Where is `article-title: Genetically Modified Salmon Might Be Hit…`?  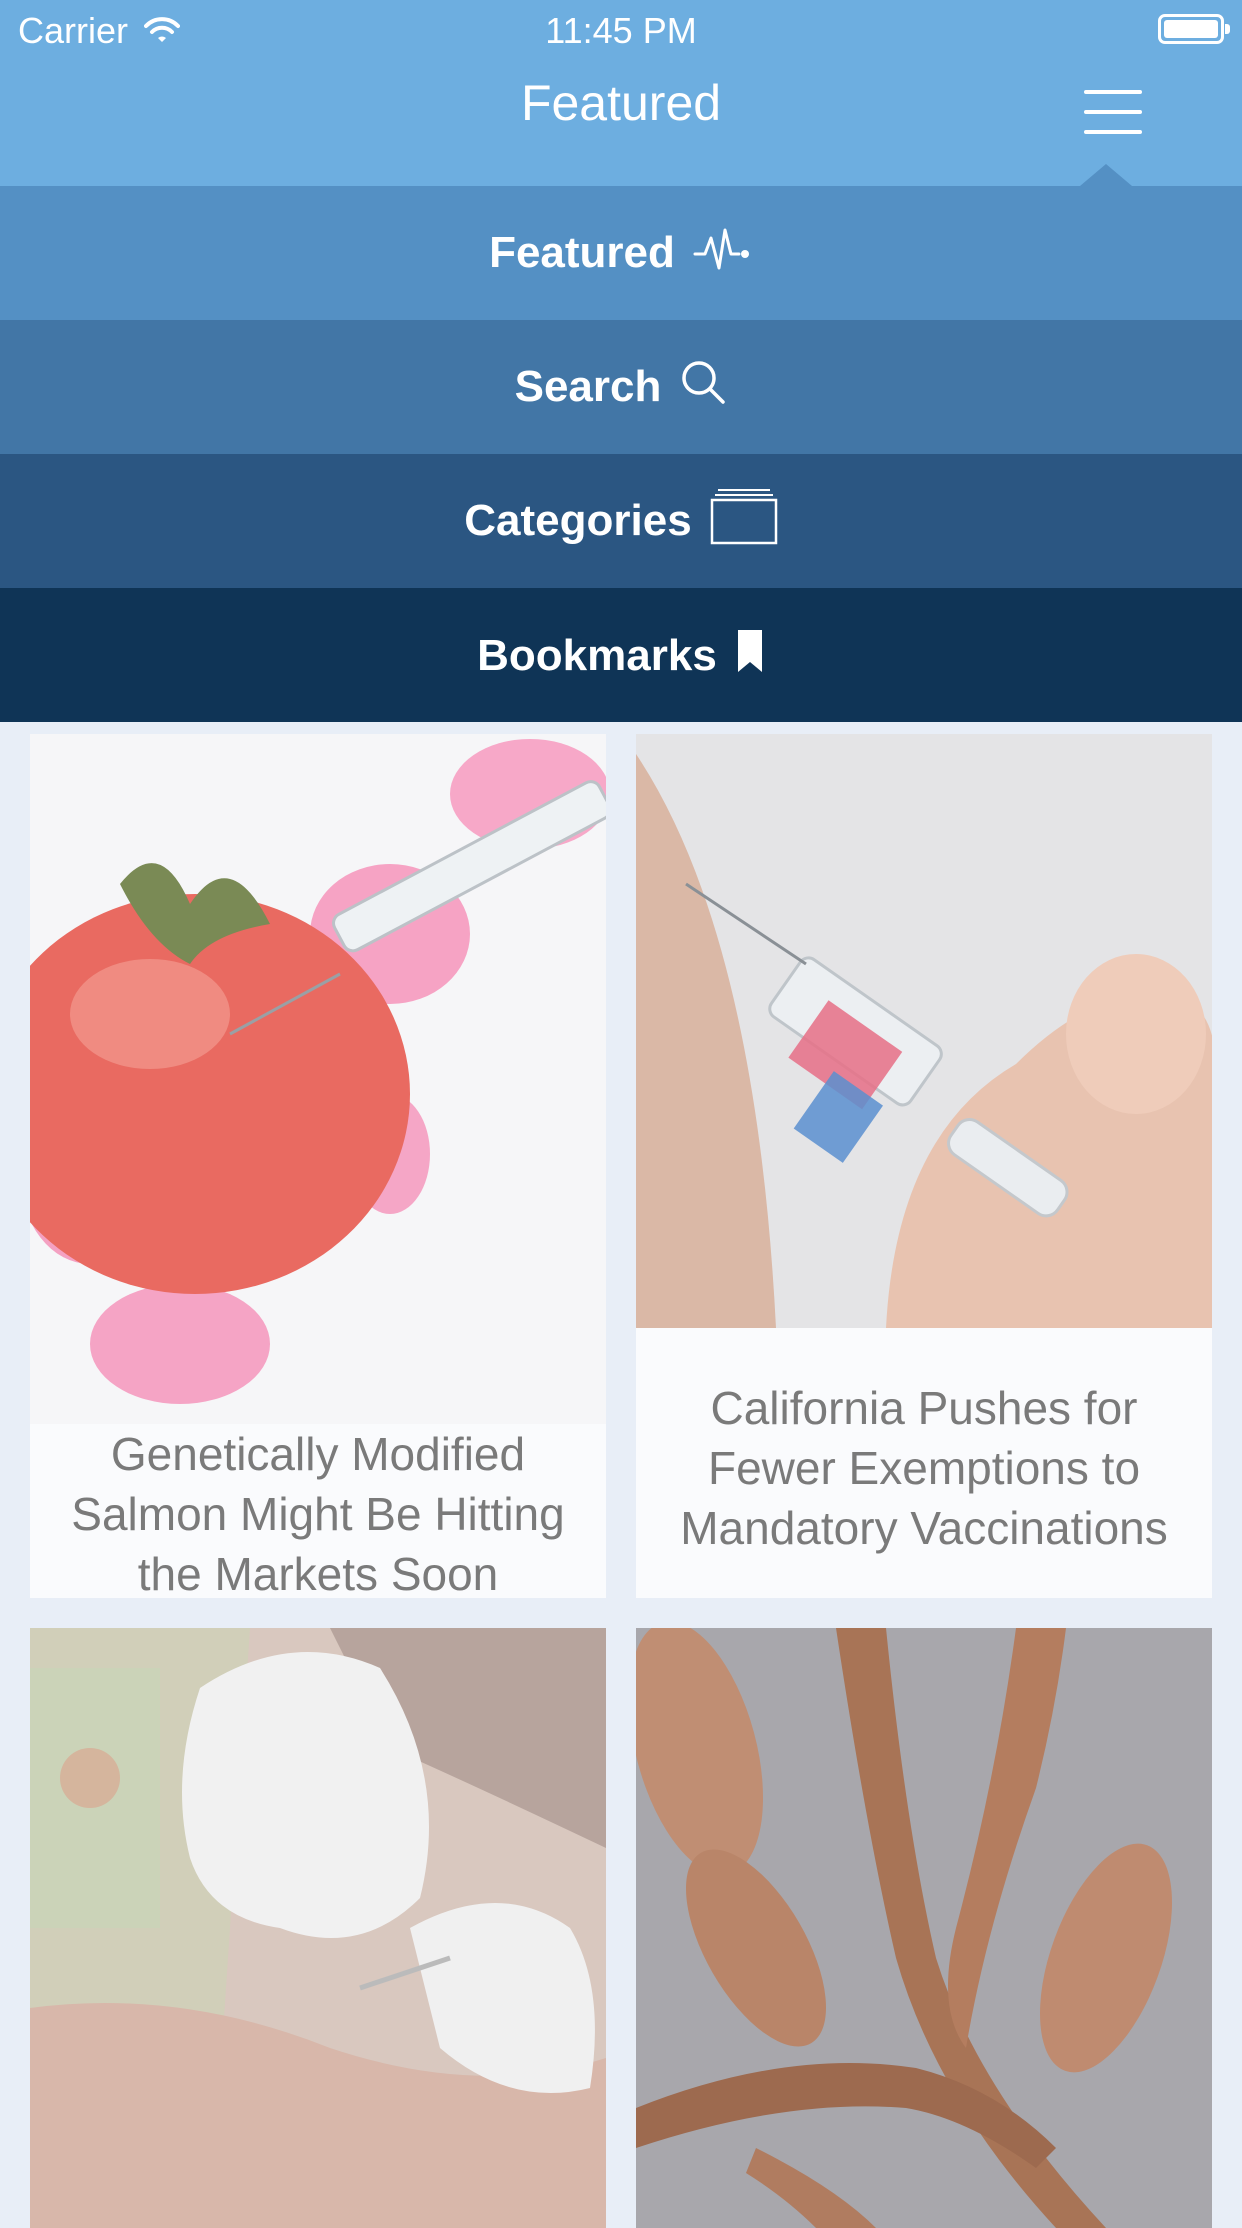 article-title: Genetically Modified Salmon Might Be Hit… is located at coordinates (318, 1513).